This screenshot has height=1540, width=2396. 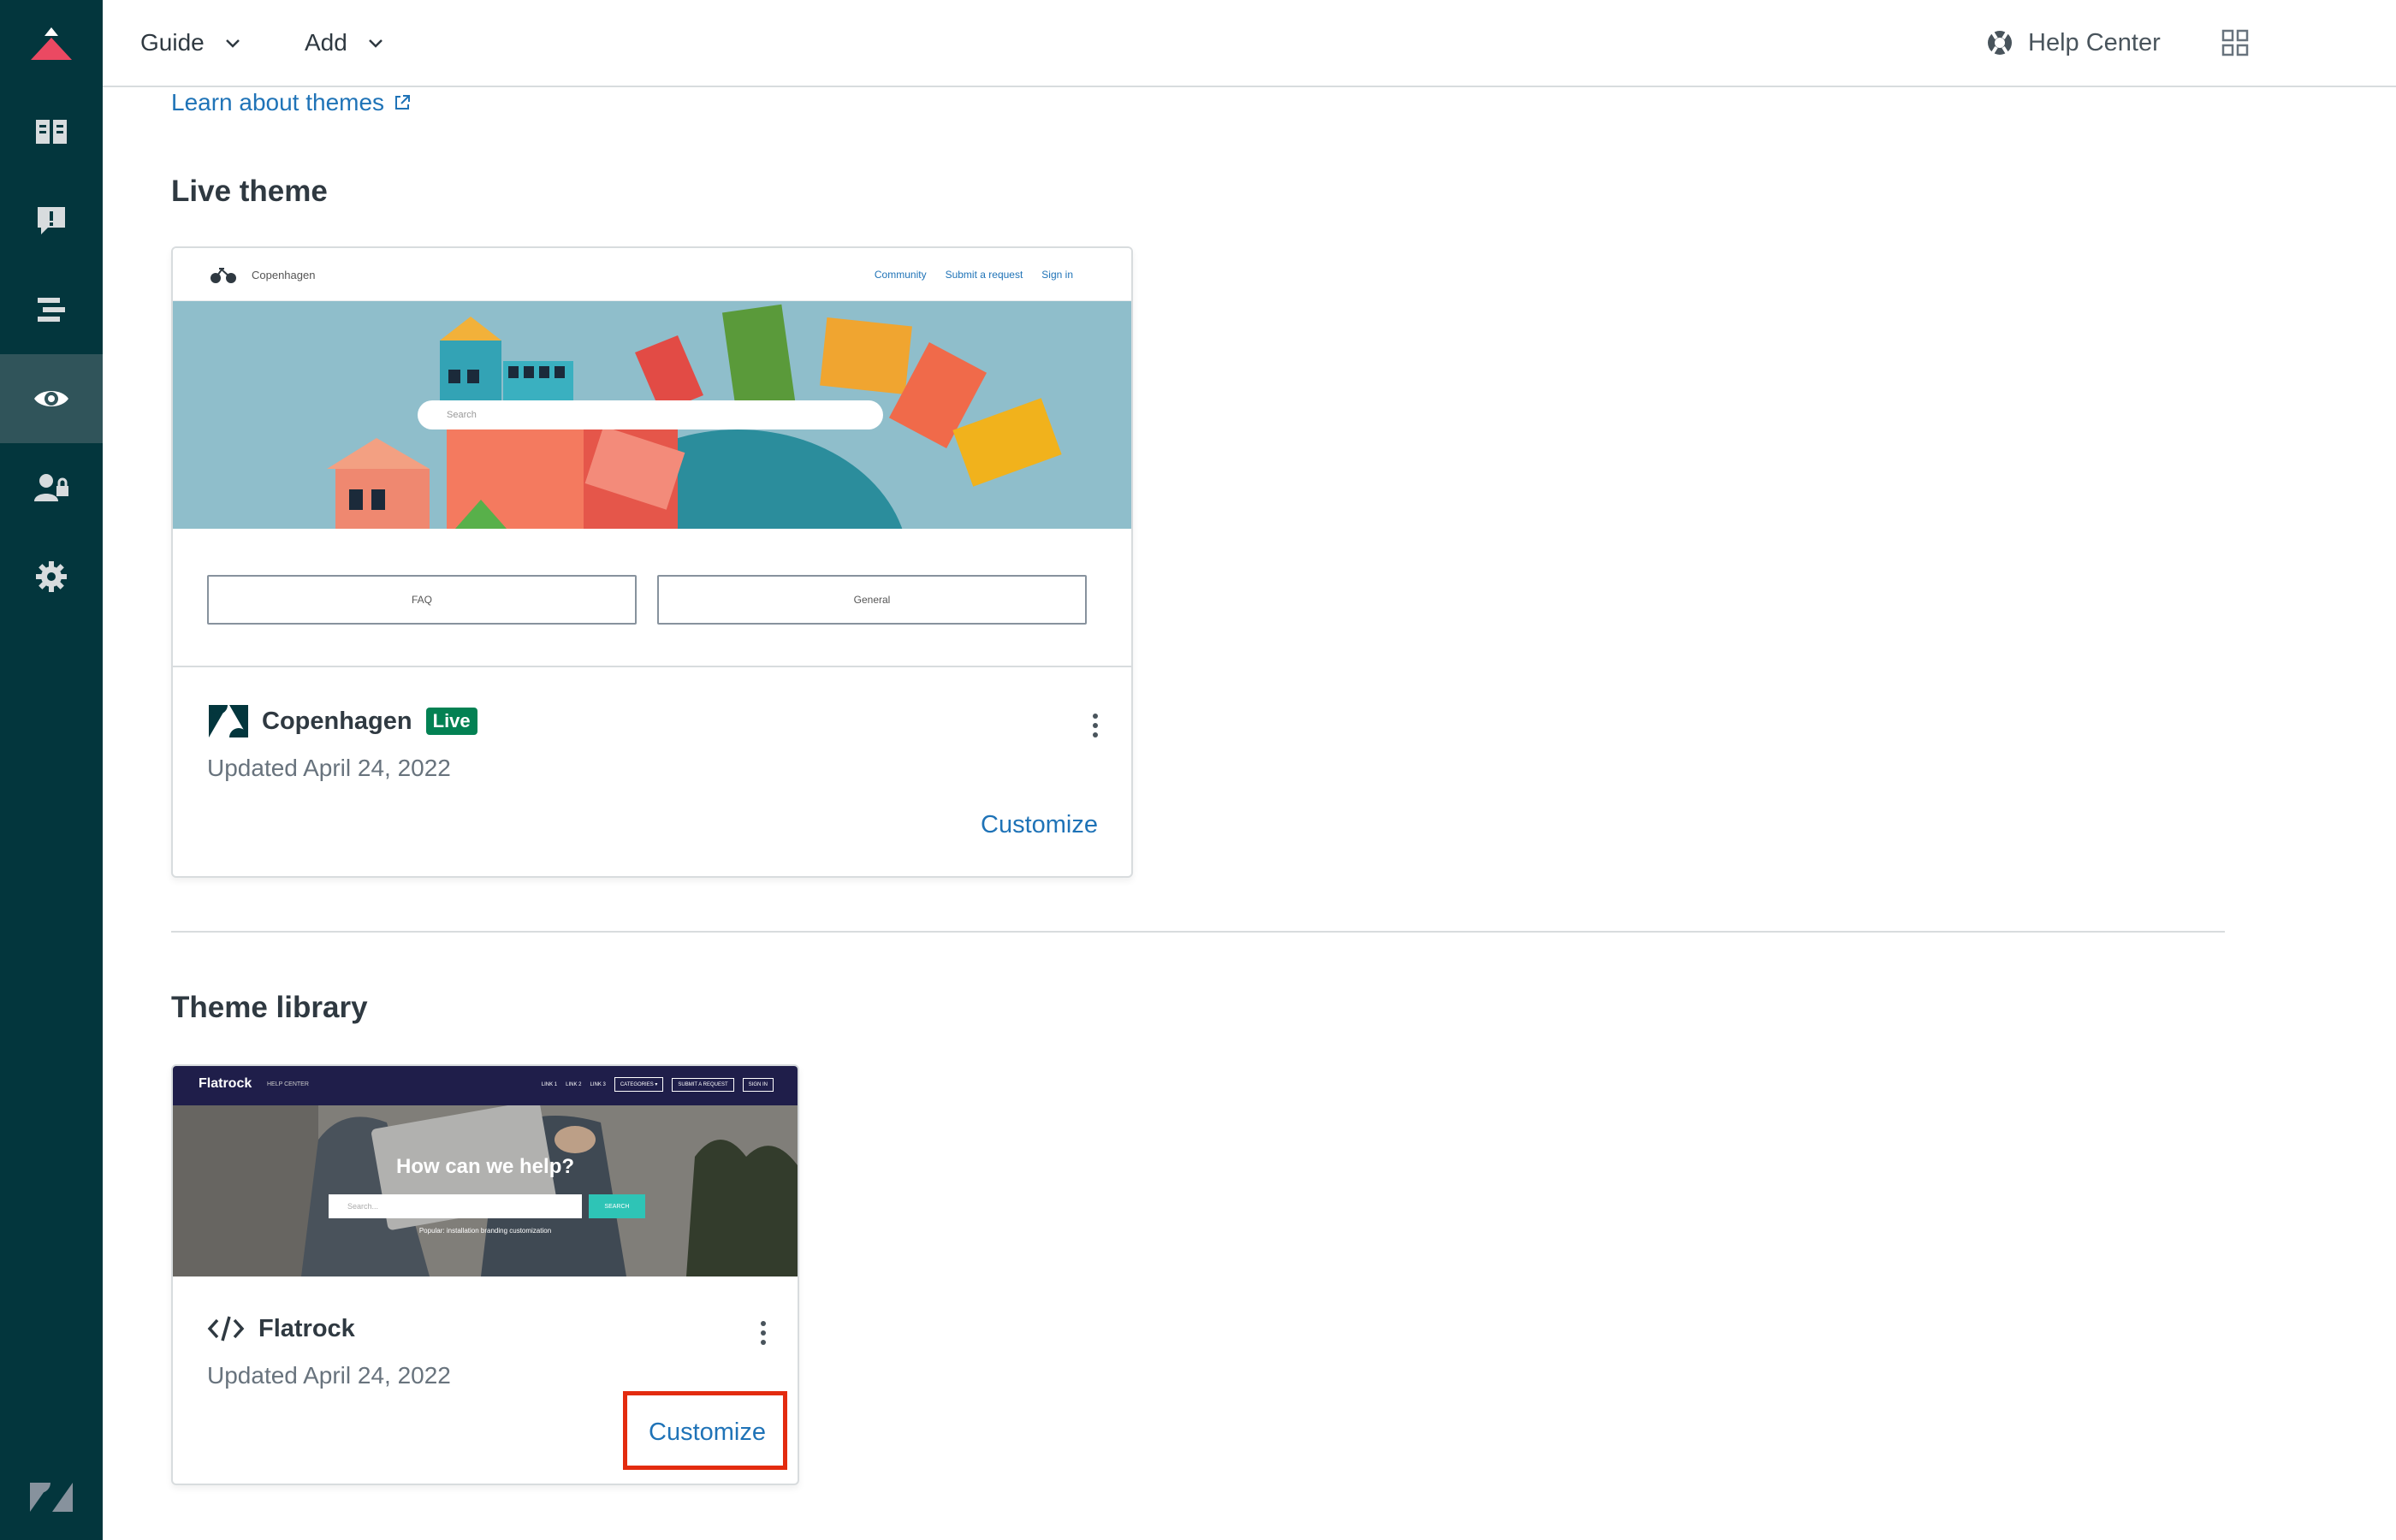 What do you see at coordinates (900, 275) in the screenshot?
I see `preview-link-community: Community` at bounding box center [900, 275].